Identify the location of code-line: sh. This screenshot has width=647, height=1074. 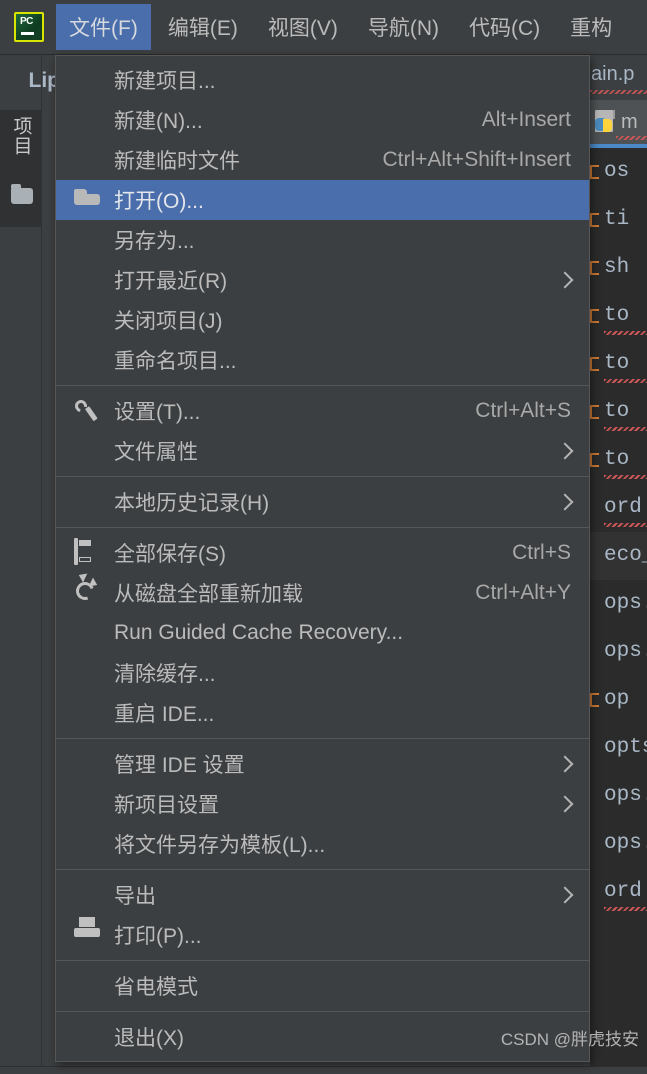
(618, 268).